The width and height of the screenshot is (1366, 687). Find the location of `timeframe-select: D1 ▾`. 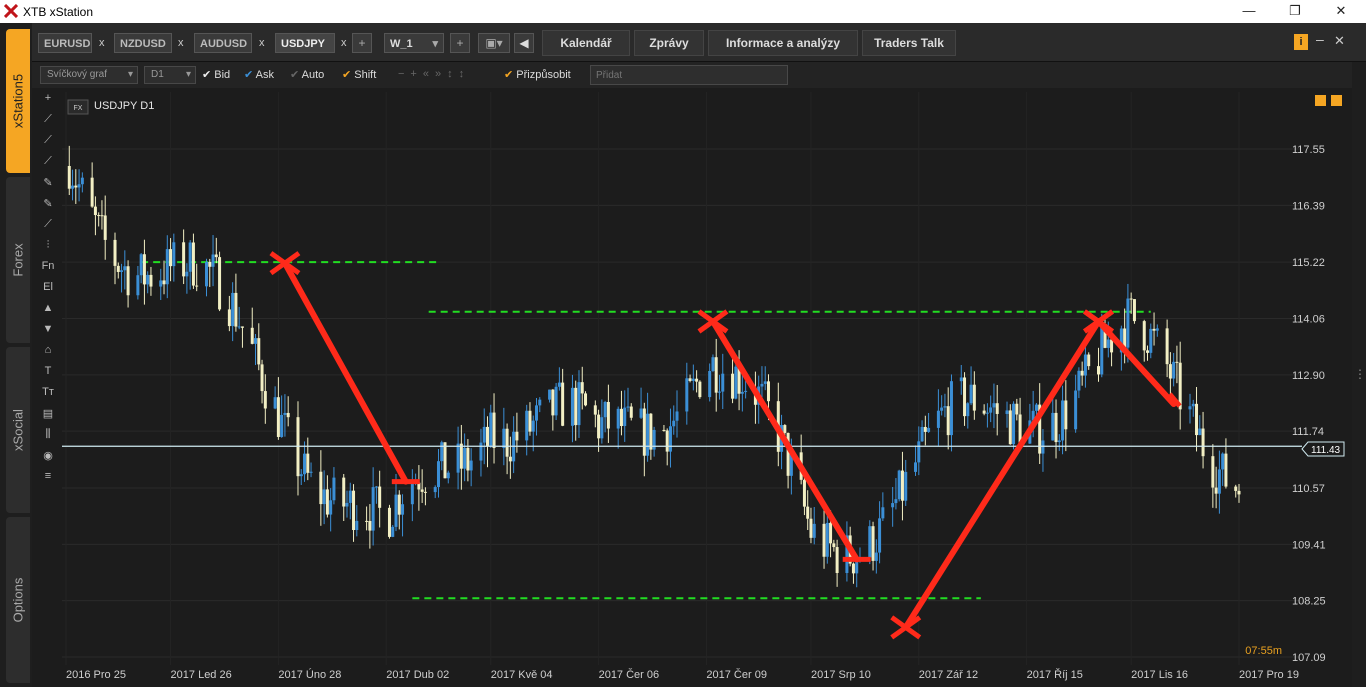

timeframe-select: D1 ▾ is located at coordinates (170, 75).